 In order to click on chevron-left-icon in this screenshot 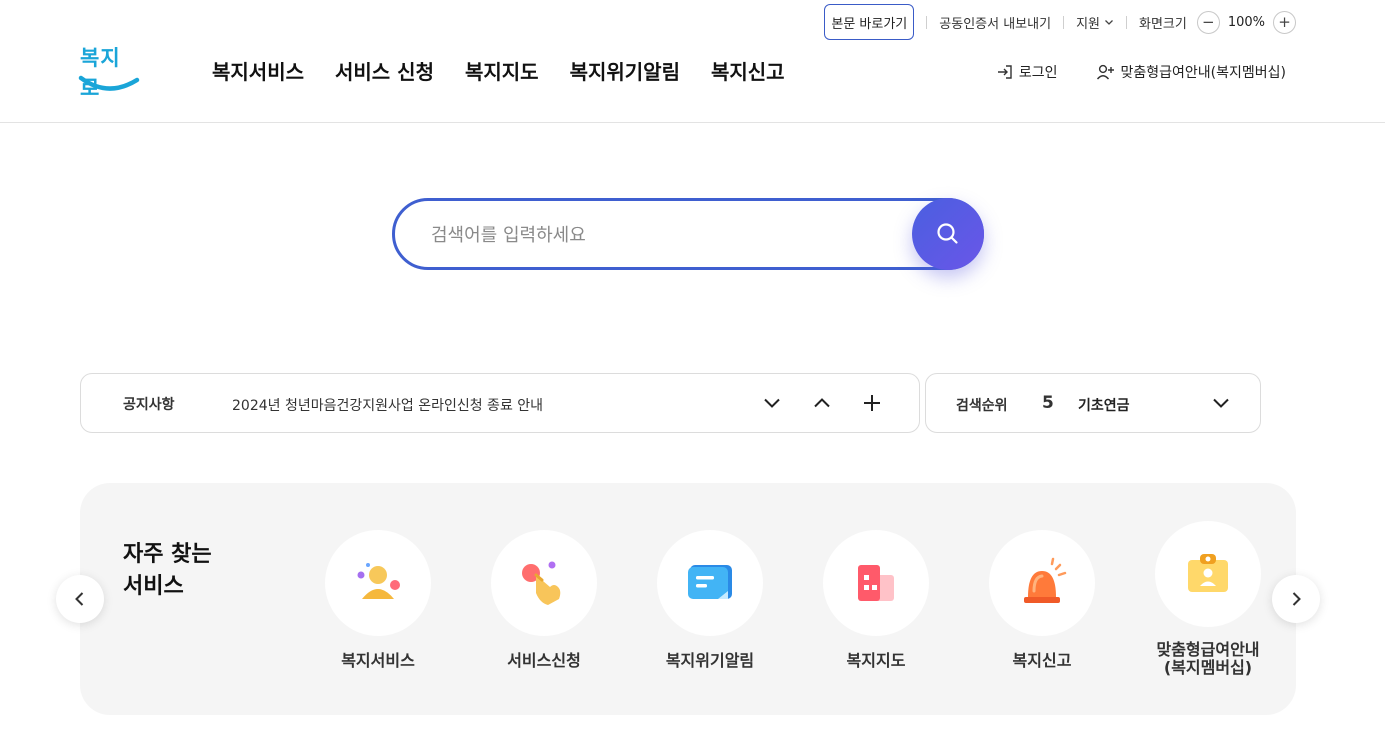, I will do `click(79, 599)`.